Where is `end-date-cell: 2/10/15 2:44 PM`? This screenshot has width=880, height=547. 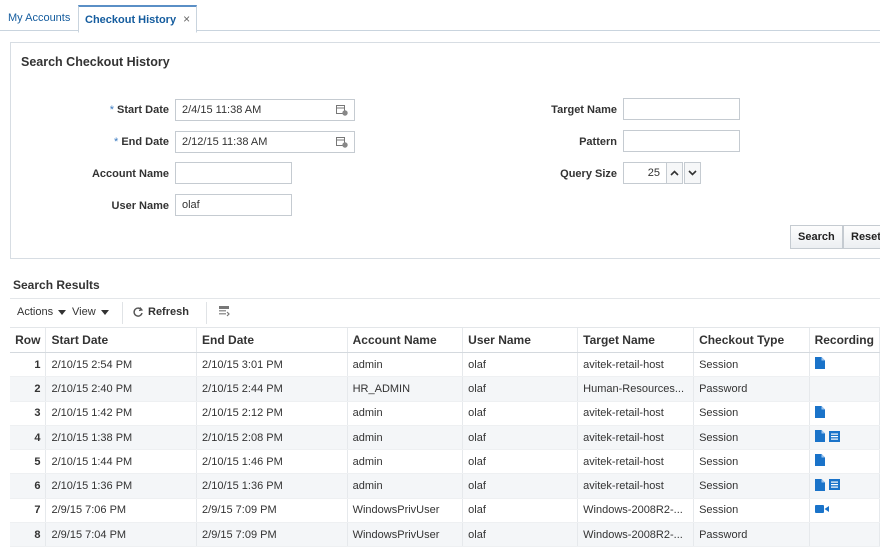 end-date-cell: 2/10/15 2:44 PM is located at coordinates (272, 389).